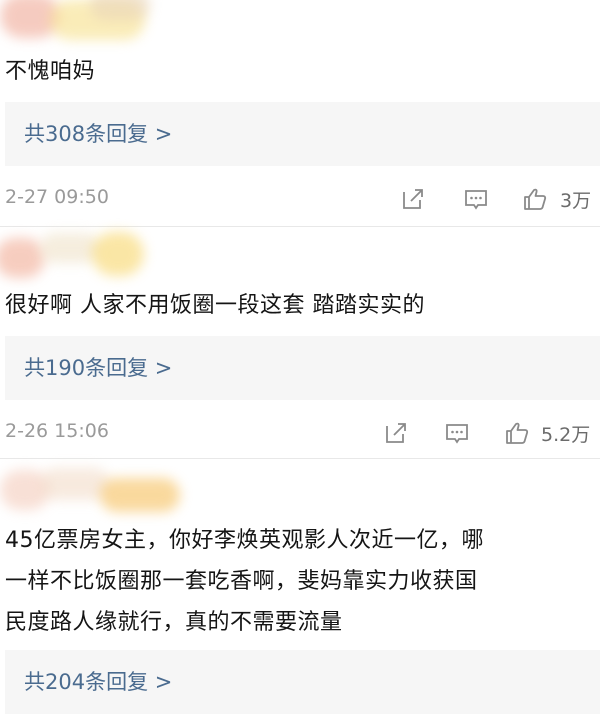 The image size is (600, 714). I want to click on view-replies-link: 共308条回复 >, so click(98, 134).